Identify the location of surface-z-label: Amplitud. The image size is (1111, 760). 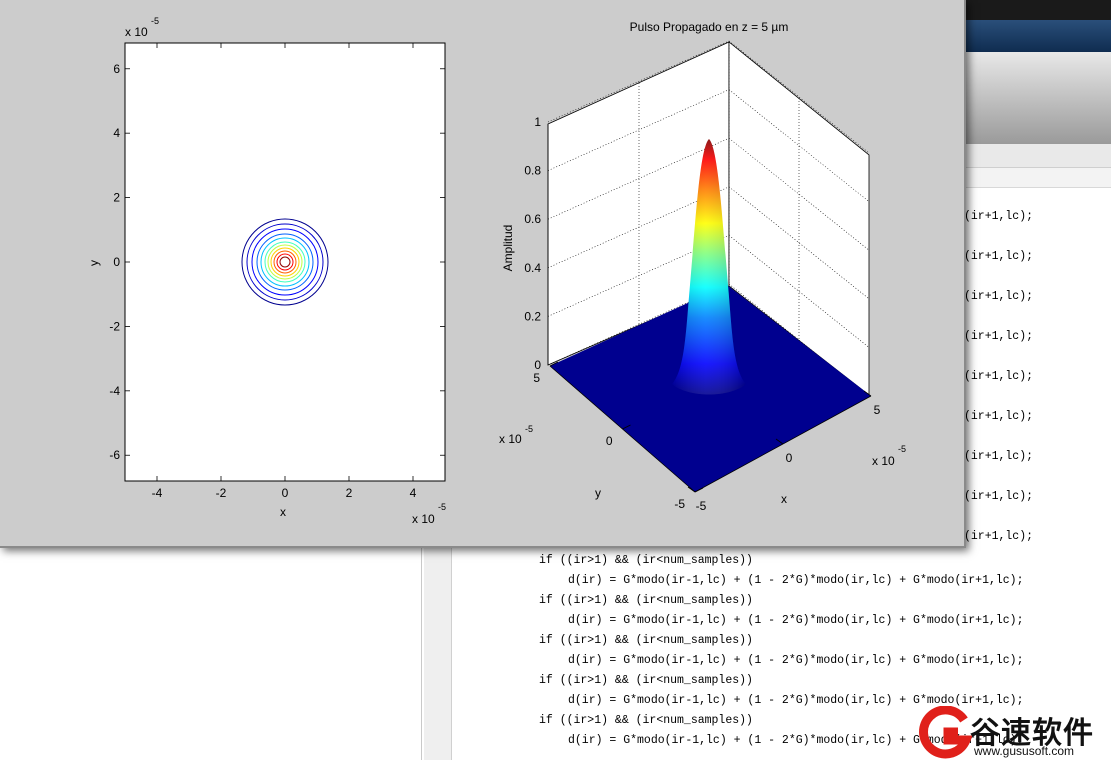
(508, 248).